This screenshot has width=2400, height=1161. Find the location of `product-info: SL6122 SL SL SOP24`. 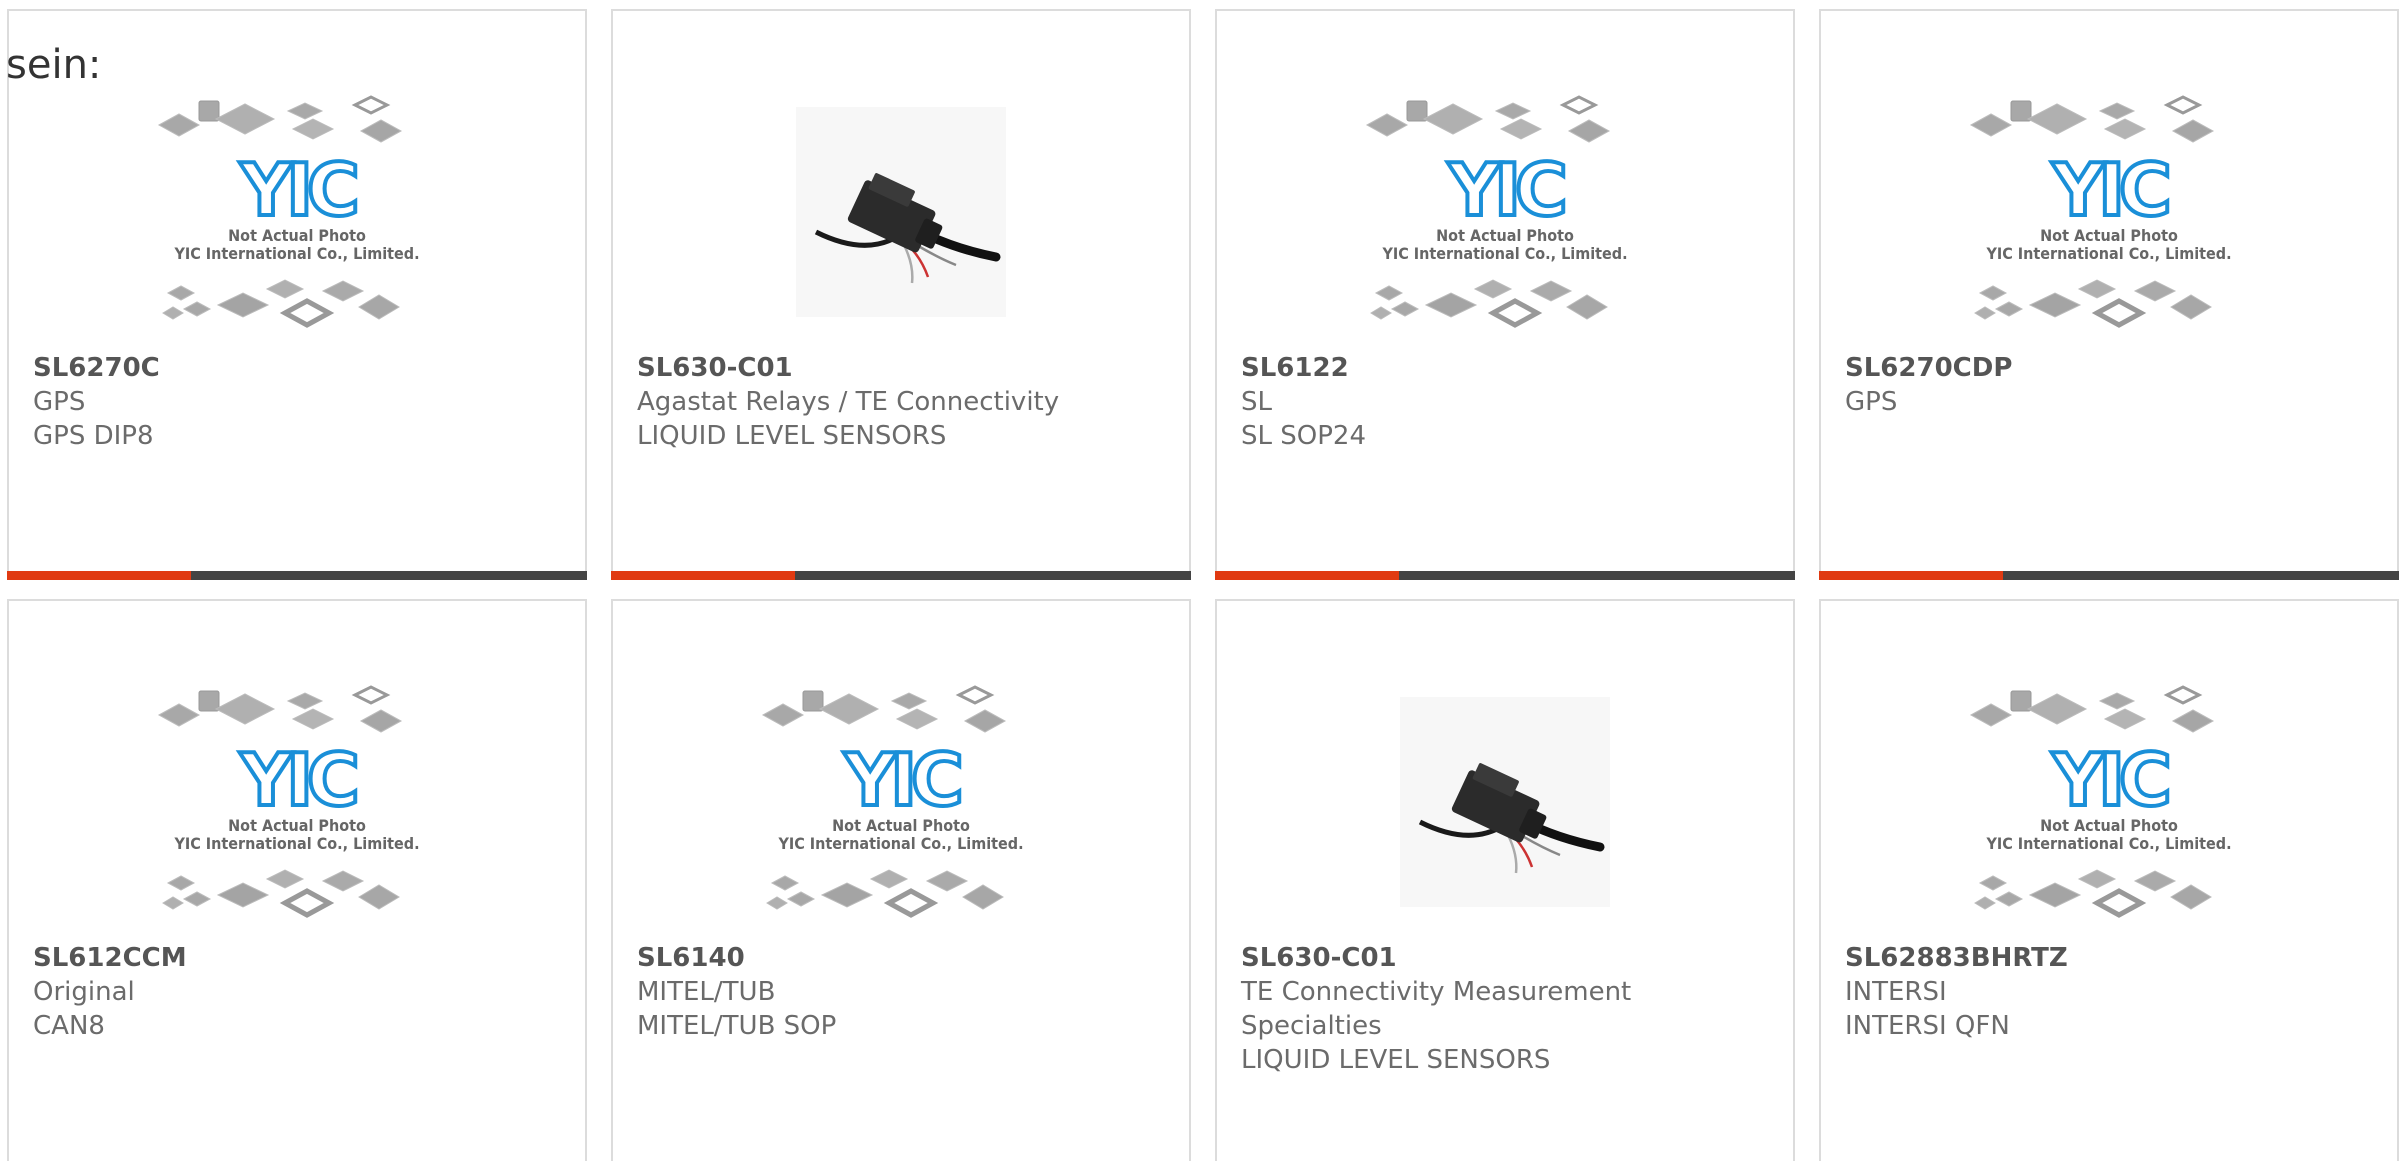

product-info: SL6122 SL SL SOP24 is located at coordinates (1507, 402).